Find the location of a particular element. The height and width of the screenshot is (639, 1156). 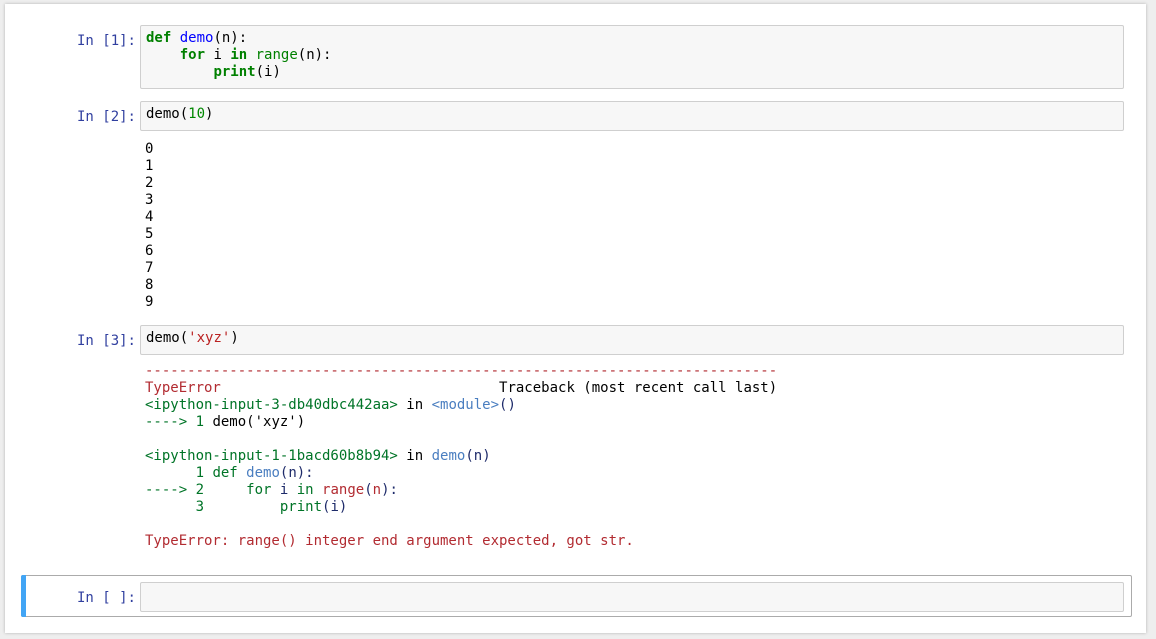

code-editor is located at coordinates (632, 597).